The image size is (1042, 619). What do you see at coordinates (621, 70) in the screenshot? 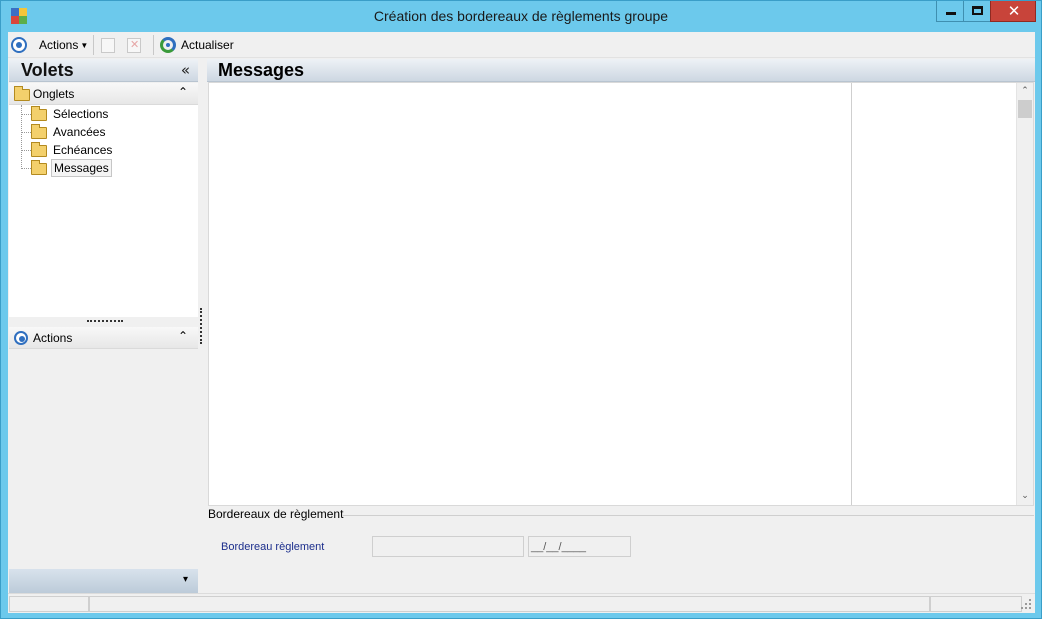
I see `main-header: Messages` at bounding box center [621, 70].